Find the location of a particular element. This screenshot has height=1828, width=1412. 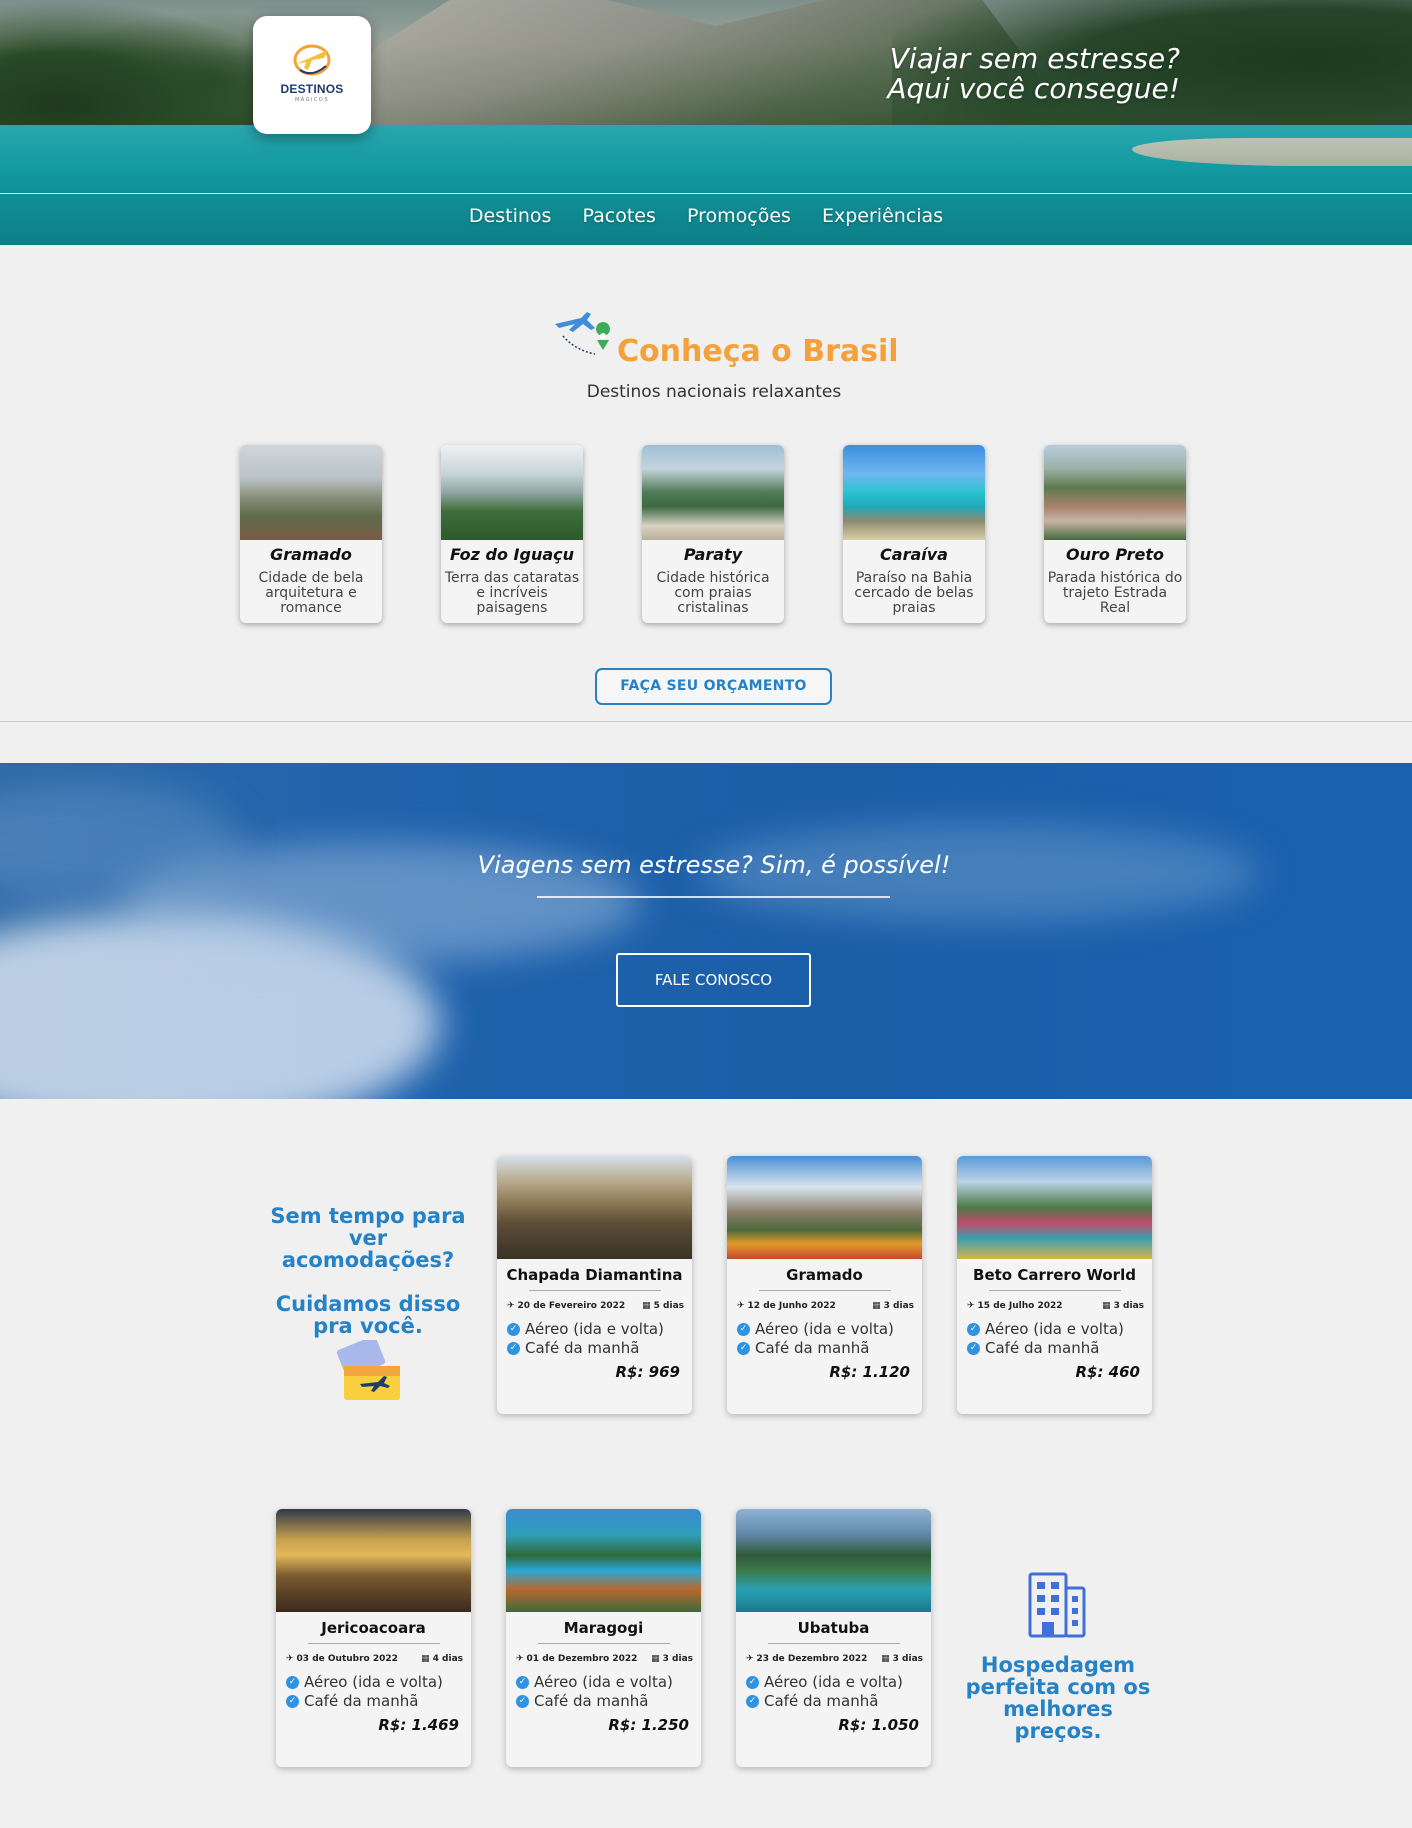

package-price: R$: 460 is located at coordinates (1107, 1372).